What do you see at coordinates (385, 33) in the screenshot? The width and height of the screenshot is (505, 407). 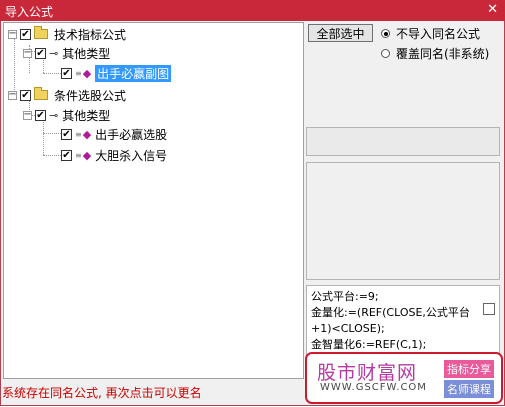 I see `radio-selected-icon` at bounding box center [385, 33].